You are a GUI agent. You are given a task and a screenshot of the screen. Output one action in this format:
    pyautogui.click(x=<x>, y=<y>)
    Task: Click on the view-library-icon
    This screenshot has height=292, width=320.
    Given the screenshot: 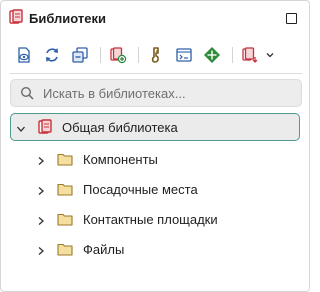 What is the action you would take?
    pyautogui.click(x=24, y=55)
    